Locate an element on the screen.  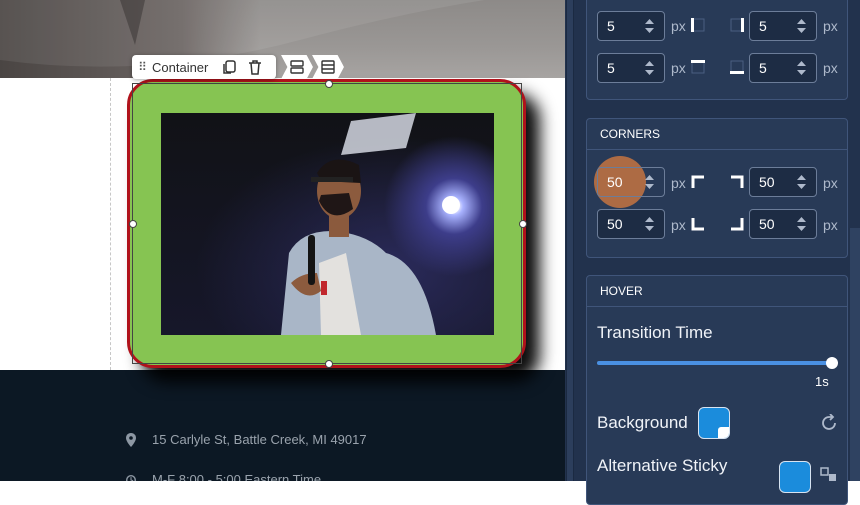
clock-icon is located at coordinates (131, 477).